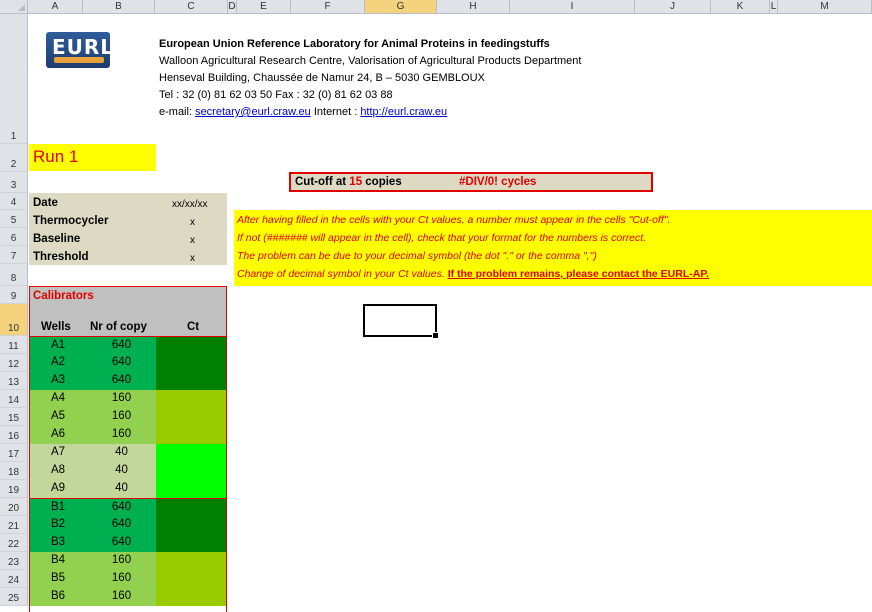 Image resolution: width=872 pixels, height=612 pixels. Describe the element at coordinates (825, 7) in the screenshot. I see `column-header-m: M` at that location.